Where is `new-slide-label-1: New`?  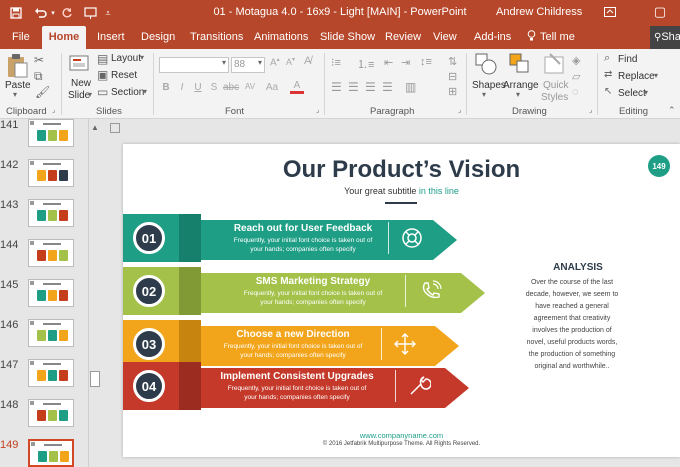 new-slide-label-1: New is located at coordinates (81, 83).